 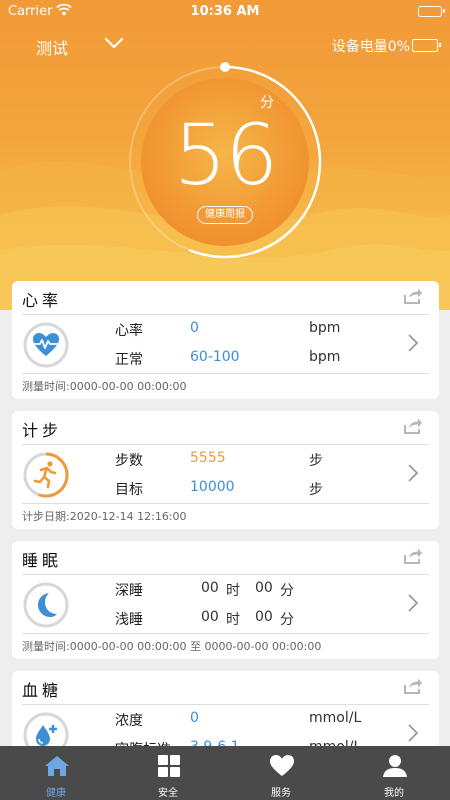 What do you see at coordinates (129, 490) in the screenshot?
I see `steps-goal-label: 目标` at bounding box center [129, 490].